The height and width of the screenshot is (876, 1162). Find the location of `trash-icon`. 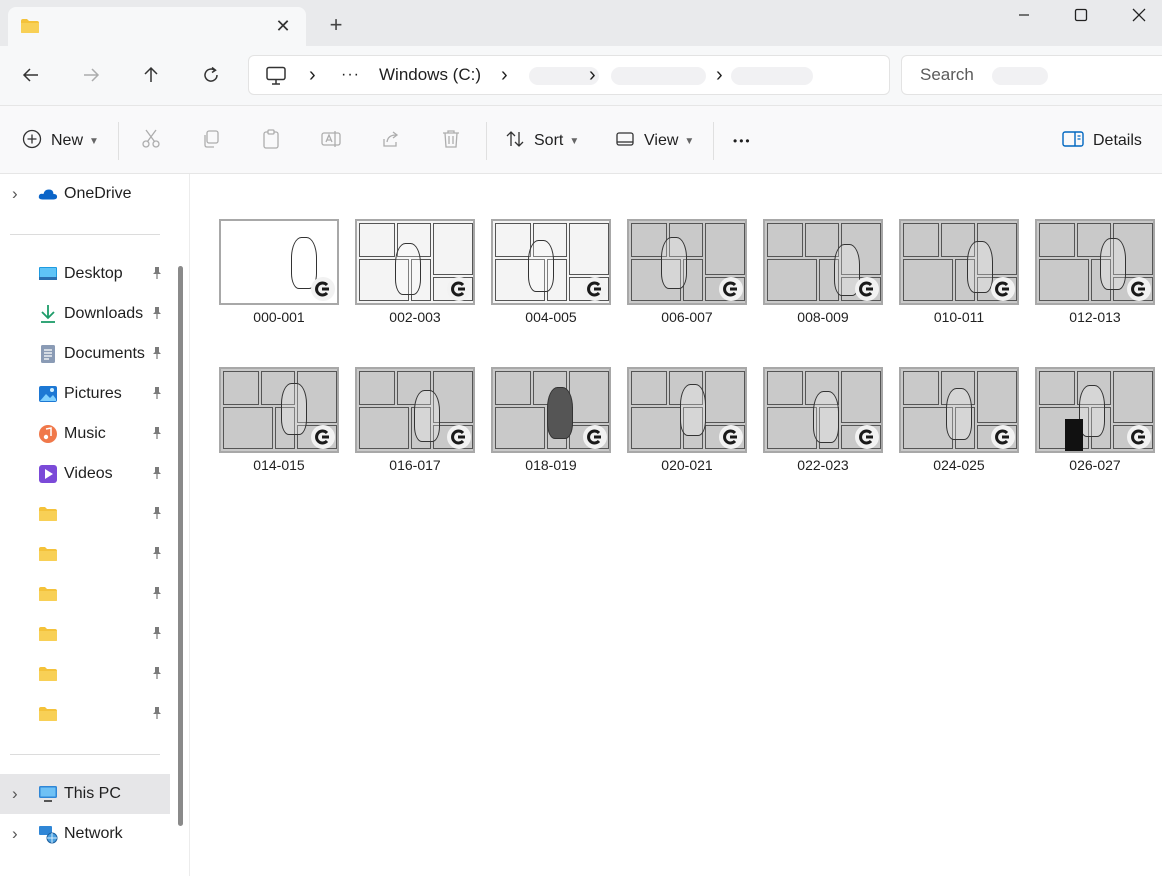

trash-icon is located at coordinates (451, 141).